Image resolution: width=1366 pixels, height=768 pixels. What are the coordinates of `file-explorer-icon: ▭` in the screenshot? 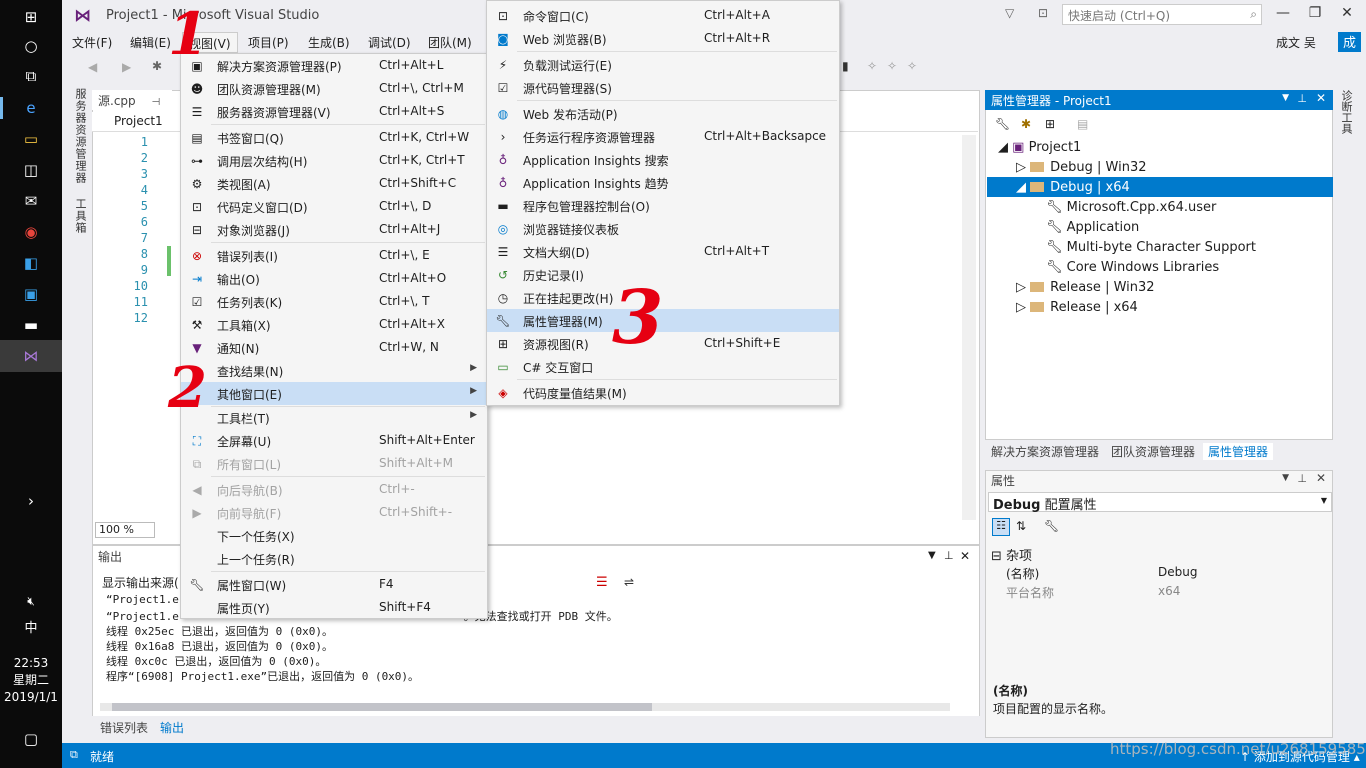 It's located at (31, 139).